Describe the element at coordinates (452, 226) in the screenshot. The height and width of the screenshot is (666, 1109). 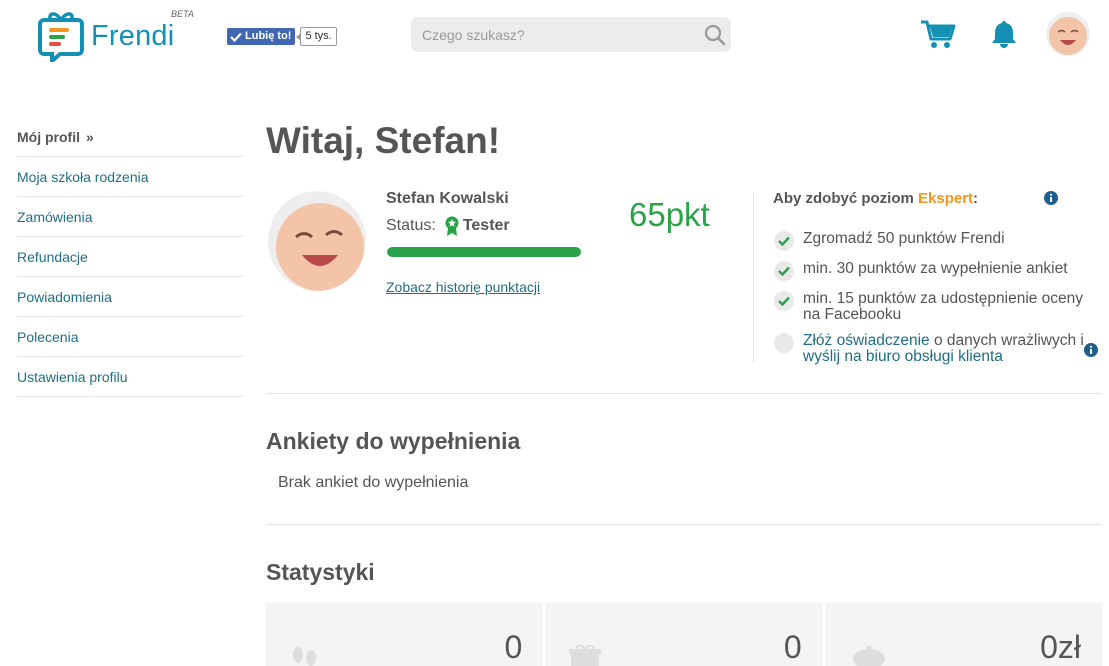
I see `badge-icon` at that location.